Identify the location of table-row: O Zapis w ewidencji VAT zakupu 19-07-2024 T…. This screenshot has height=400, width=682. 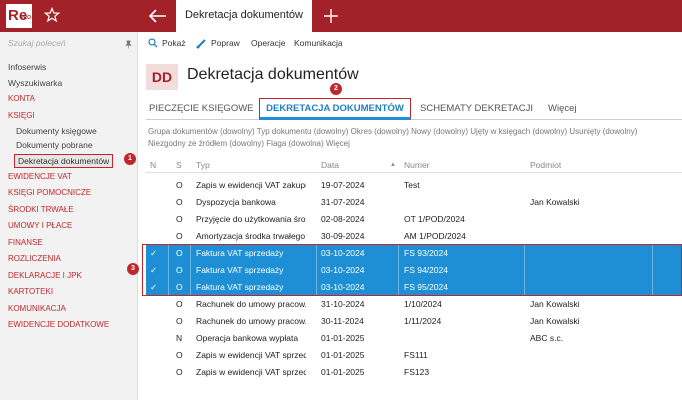
(414, 185).